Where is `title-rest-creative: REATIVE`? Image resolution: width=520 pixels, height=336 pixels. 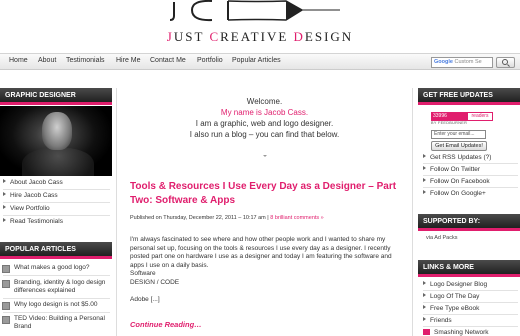 title-rest-creative: REATIVE is located at coordinates (257, 36).